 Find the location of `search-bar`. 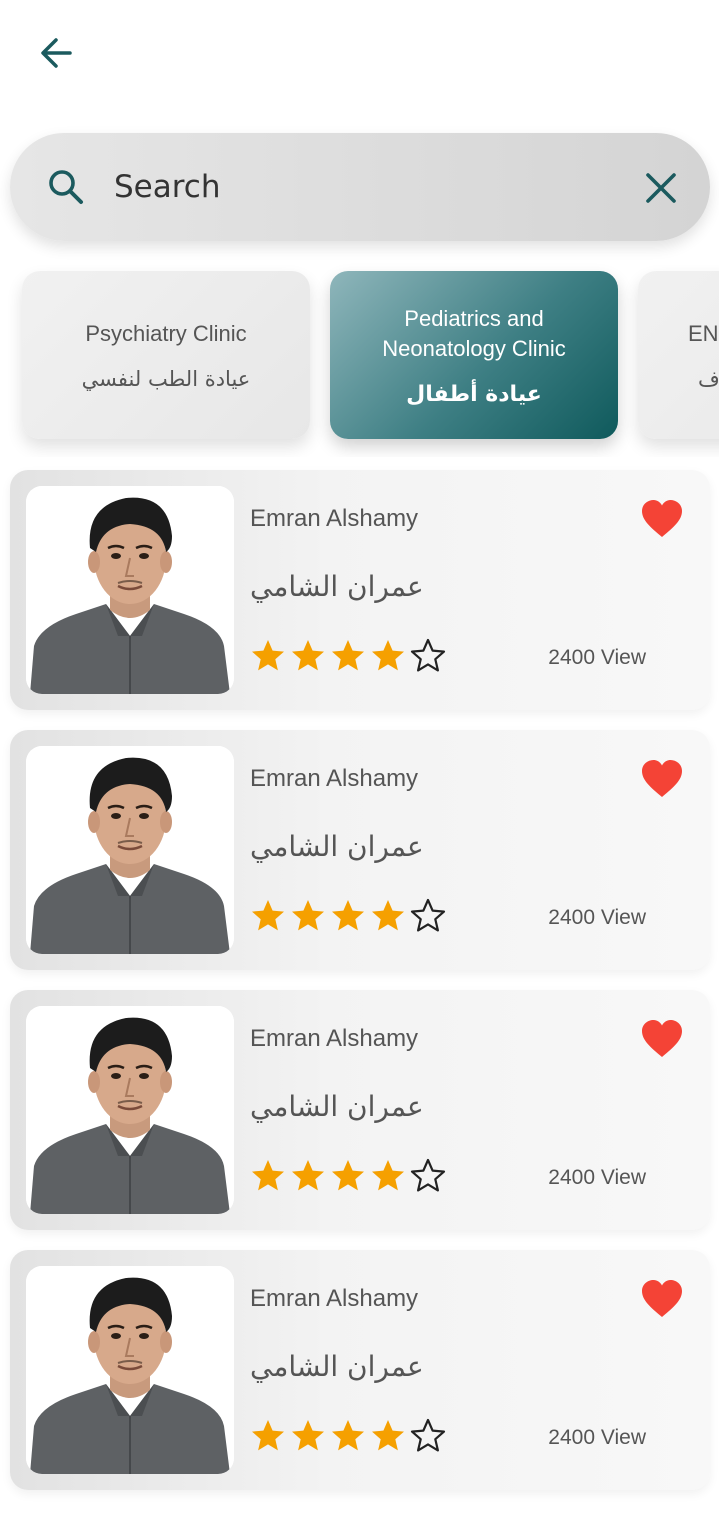

search-bar is located at coordinates (360, 187).